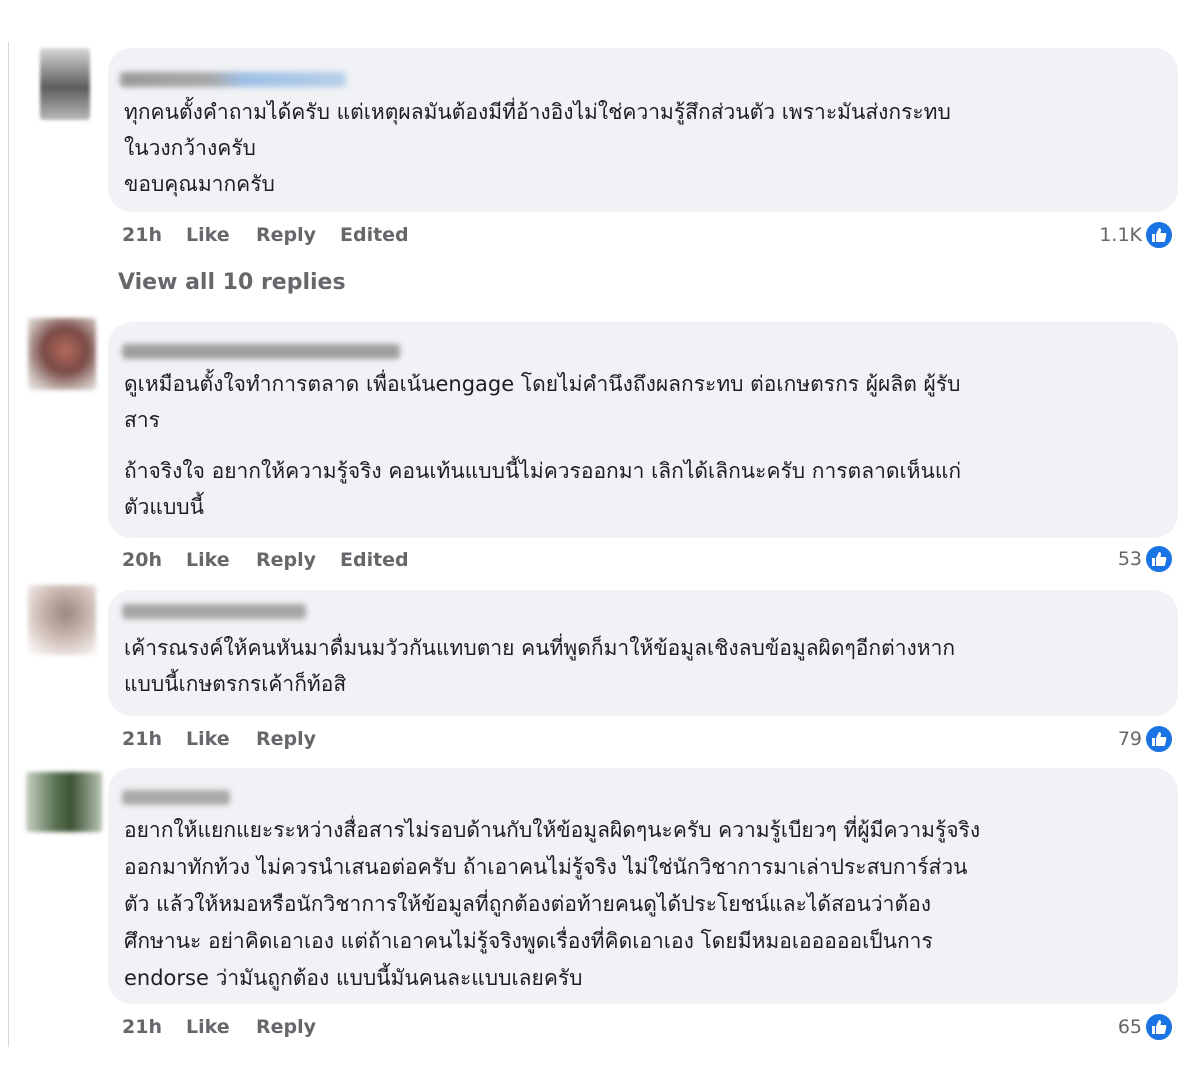 Image resolution: width=1200 pixels, height=1086 pixels. What do you see at coordinates (8, 544) in the screenshot?
I see `thread-line` at bounding box center [8, 544].